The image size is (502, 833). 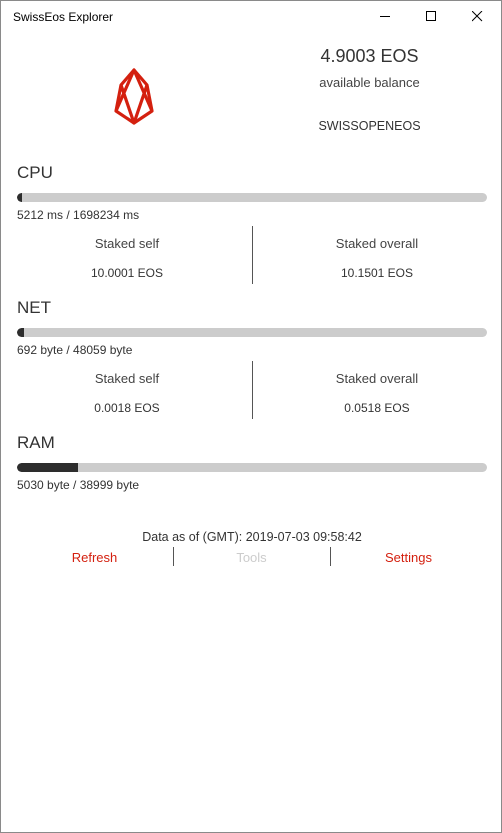 I want to click on title-bar: SwissEos Explorer, so click(x=251, y=16).